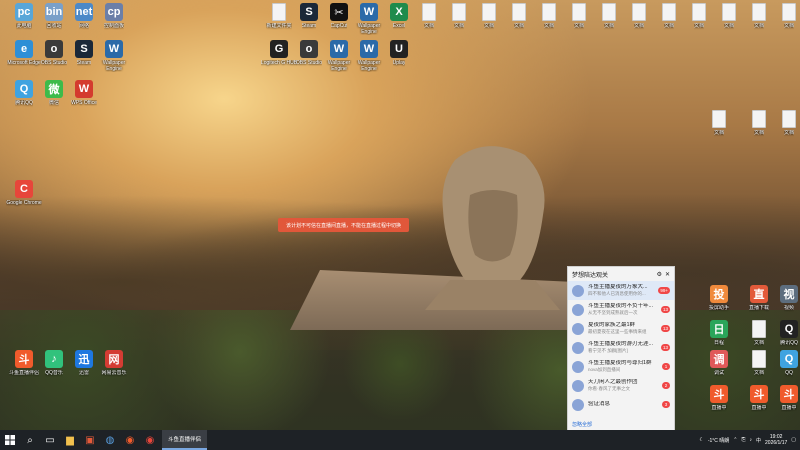 The height and width of the screenshot is (450, 800). What do you see at coordinates (718, 373) in the screenshot?
I see `desktop-icon-label: 调试` at bounding box center [718, 373].